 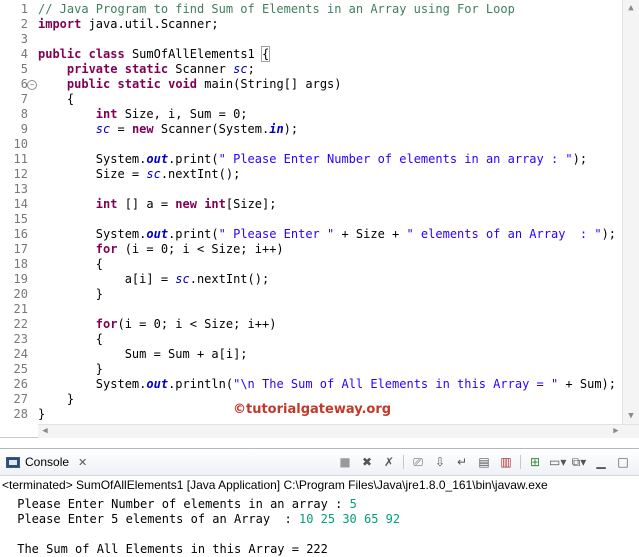 I want to click on open-console-icon: ⧉▾, so click(x=579, y=462).